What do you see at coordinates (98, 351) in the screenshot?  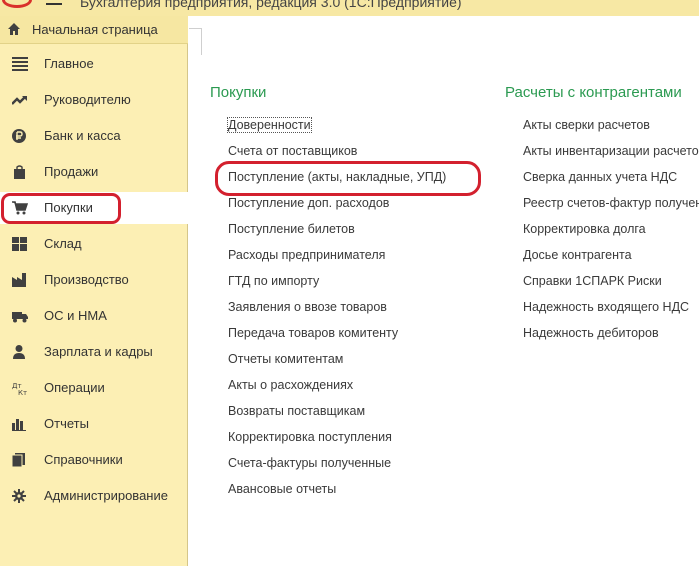 I see `sidebar-item-label: Зарплата и кадры` at bounding box center [98, 351].